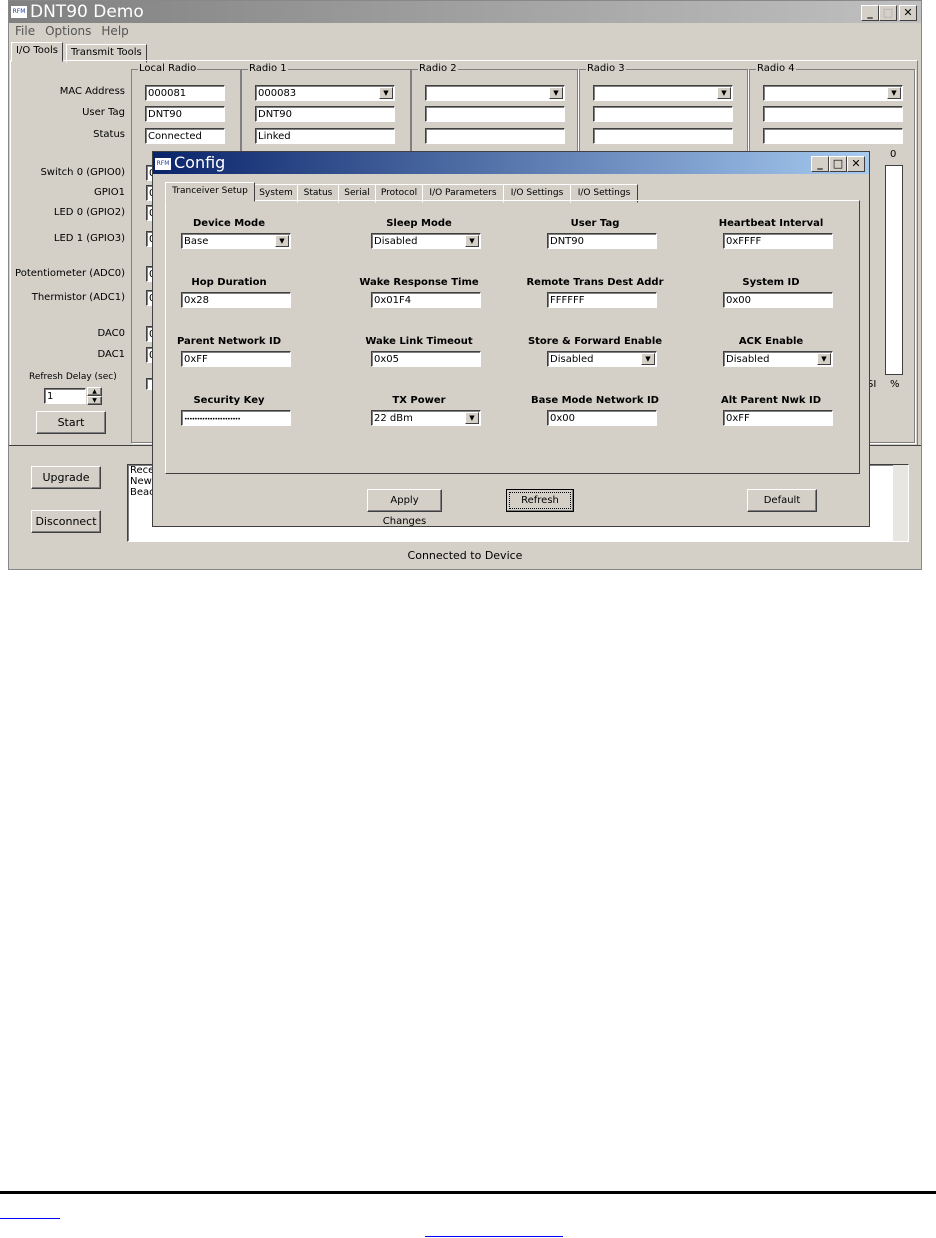 The image size is (936, 1238). What do you see at coordinates (468, 1192) in the screenshot?
I see `page-rule` at bounding box center [468, 1192].